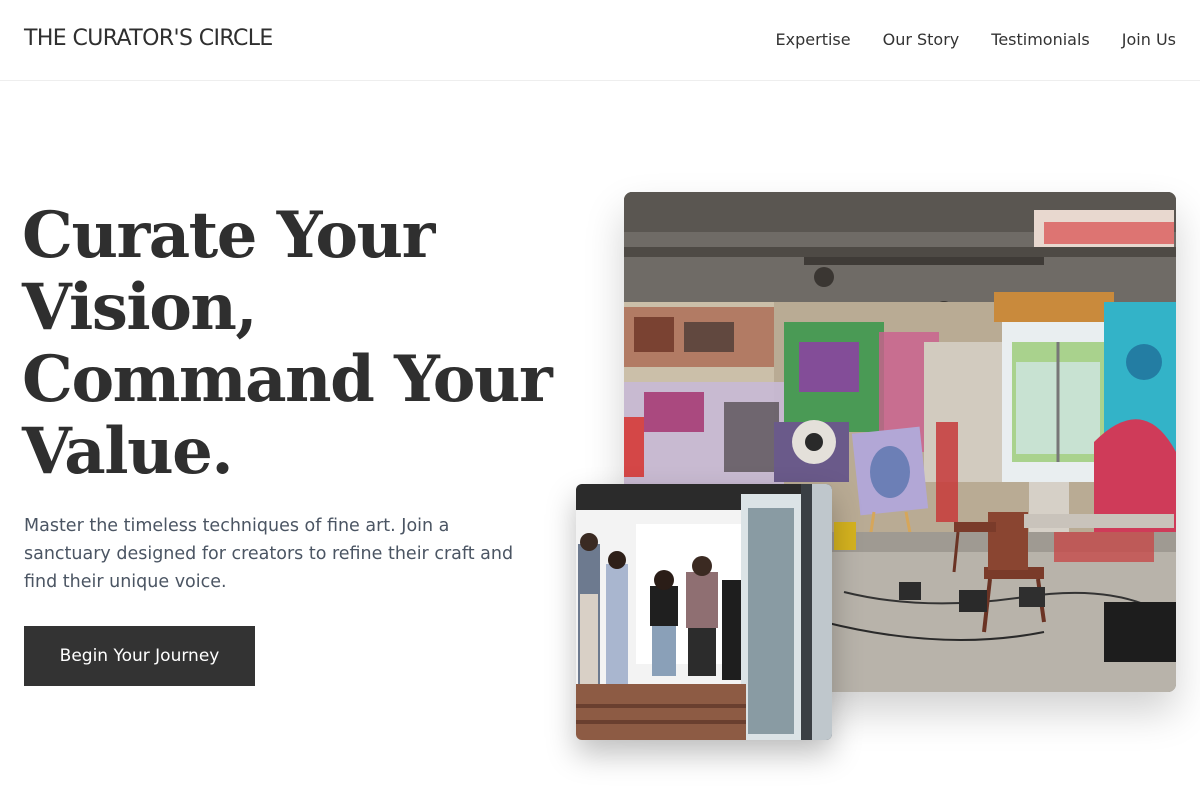 The width and height of the screenshot is (1200, 800). I want to click on headline-line: Value., so click(128, 451).